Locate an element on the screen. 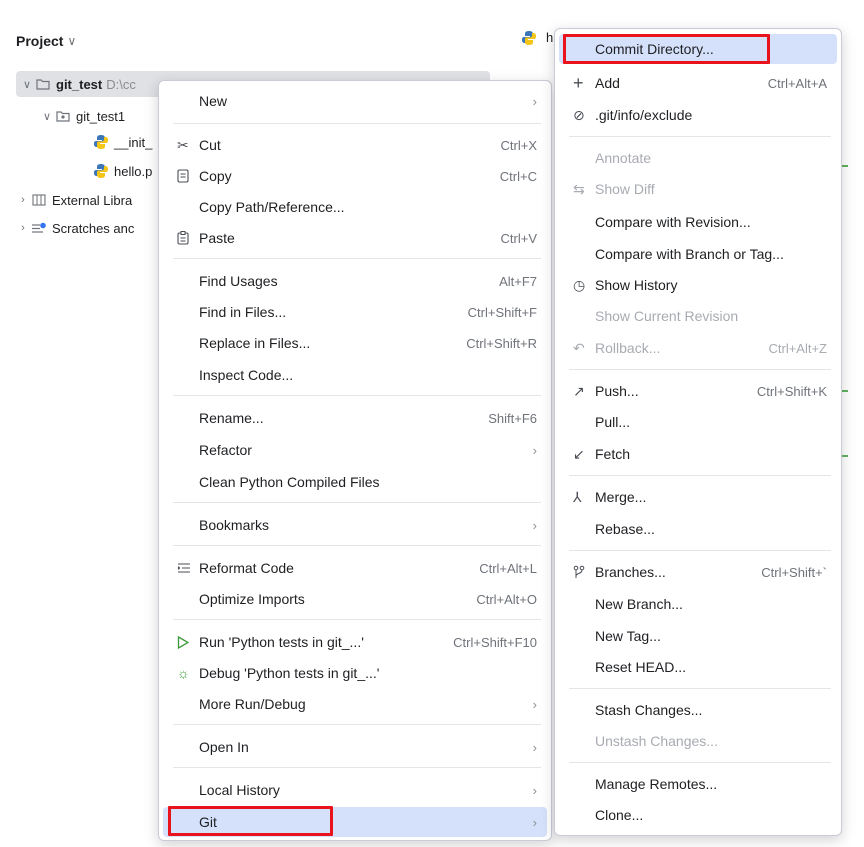 Image resolution: width=864 pixels, height=847 pixels. menu-item-bookmarks: Bookmarks › is located at coordinates (355, 525).